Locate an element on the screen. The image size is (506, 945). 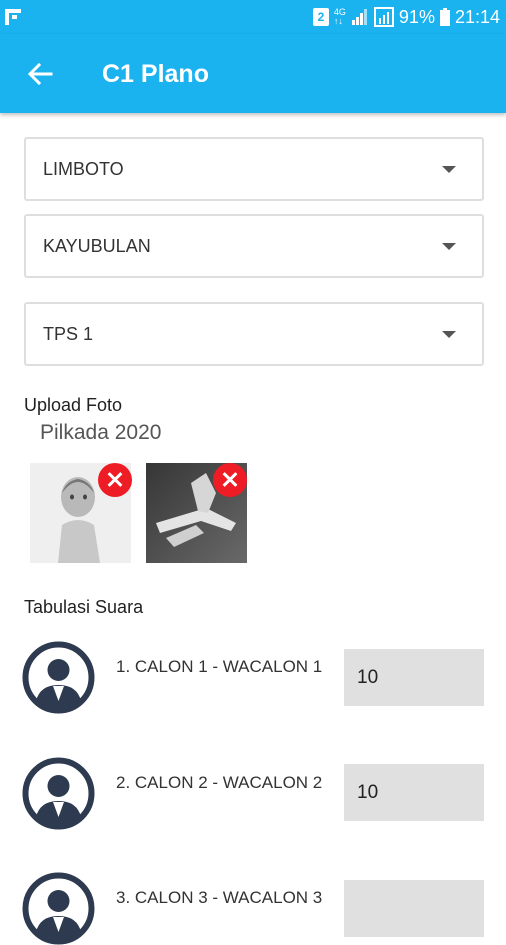
candidate-2-name: 2. CALON 2 - WACALON 2 is located at coordinates (219, 782).